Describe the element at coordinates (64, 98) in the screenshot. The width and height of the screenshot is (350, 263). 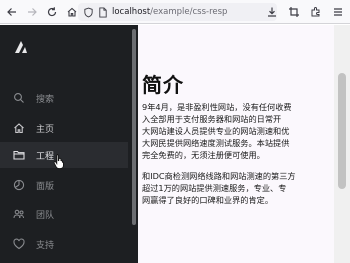
I see `sidebar-item-search: 搜索` at that location.